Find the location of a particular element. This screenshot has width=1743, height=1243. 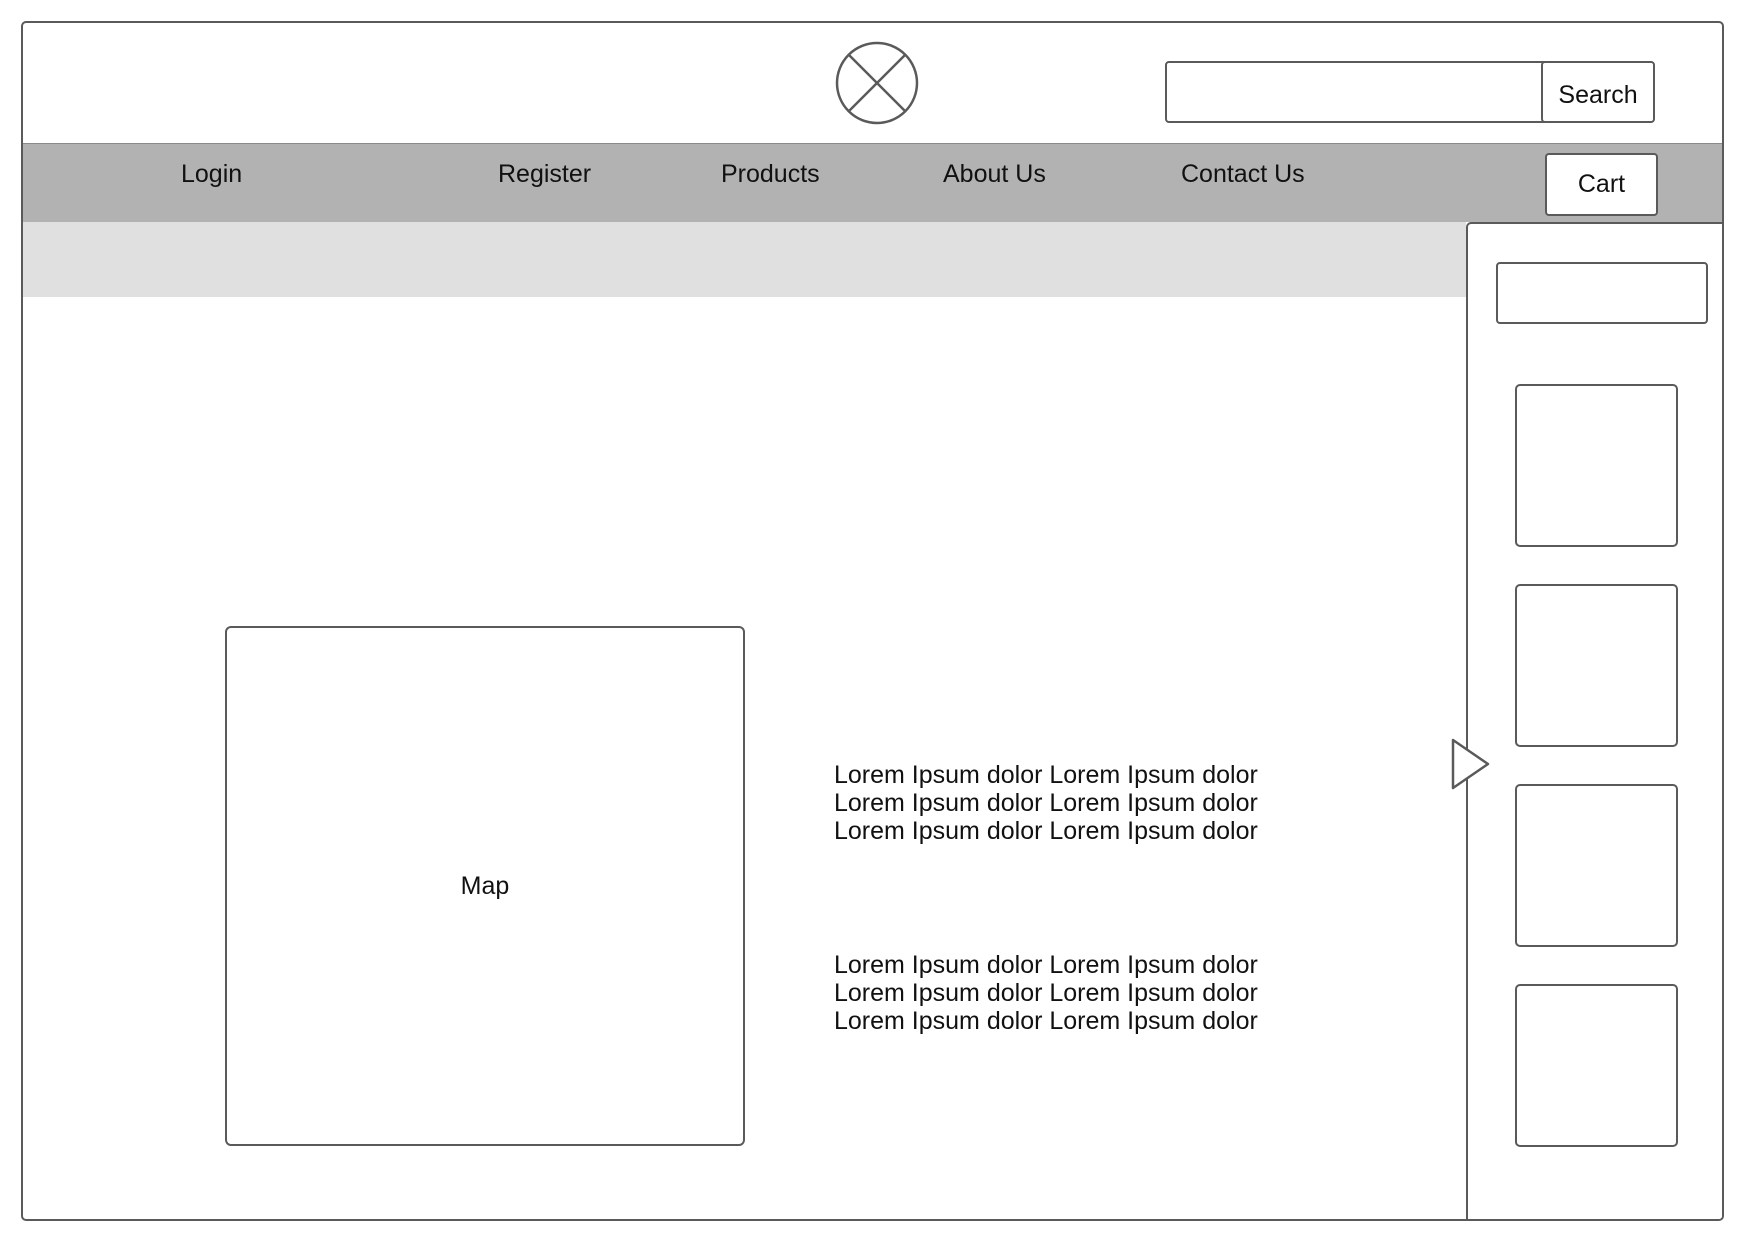

sidebar-panel is located at coordinates (1594, 720).